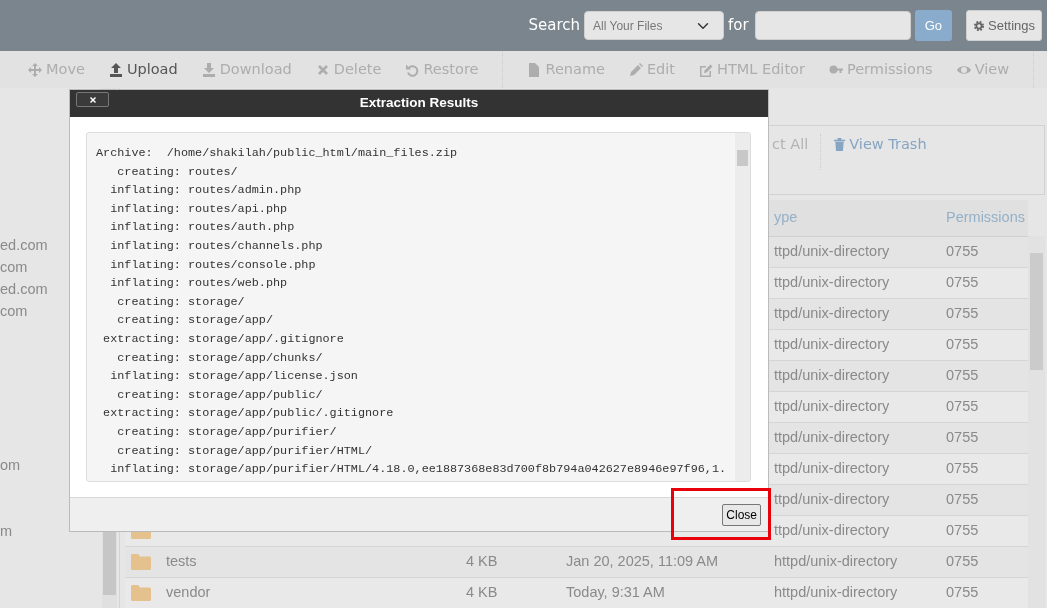  I want to click on log-line: inflating: routes/console.php, so click(212, 264).